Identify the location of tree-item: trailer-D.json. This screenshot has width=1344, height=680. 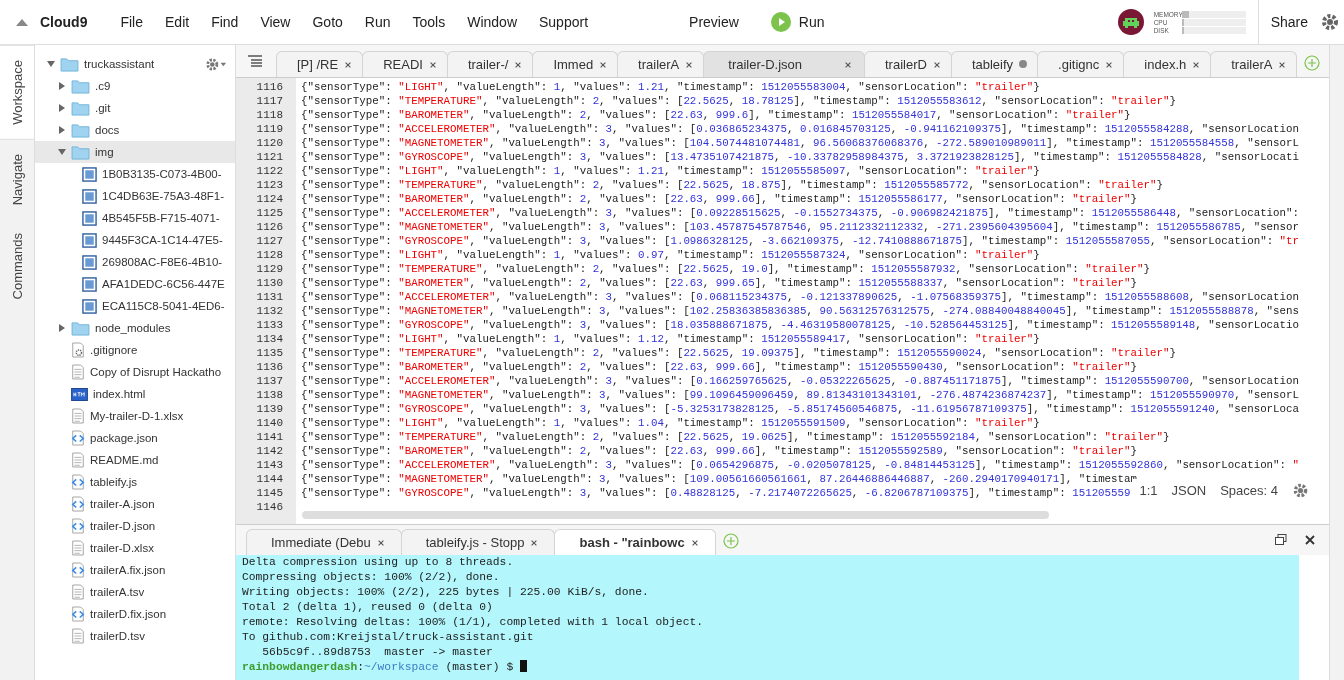
(135, 526).